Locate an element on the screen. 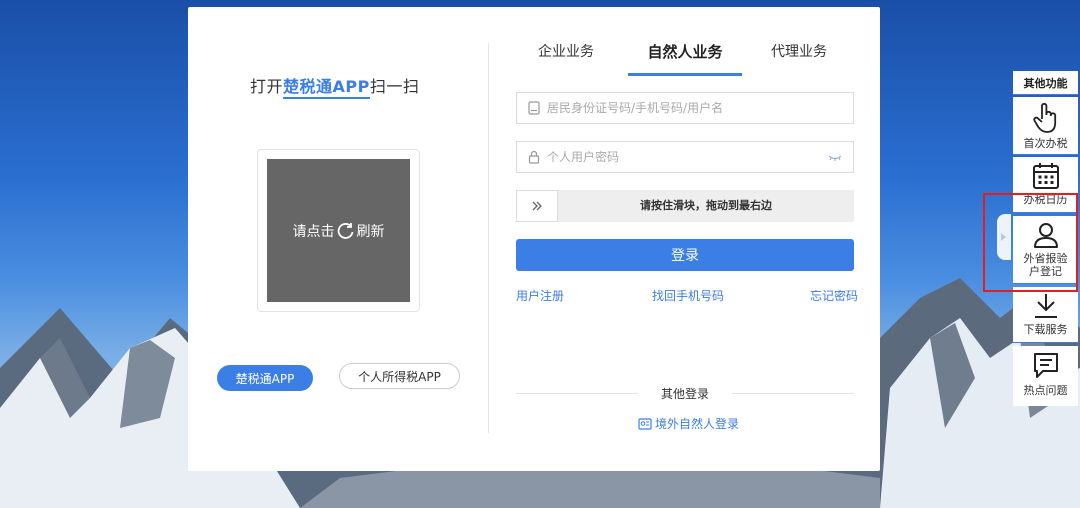  vertical-divider is located at coordinates (488, 238).